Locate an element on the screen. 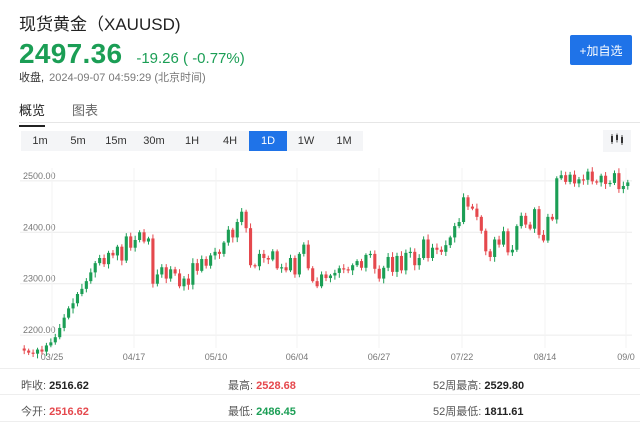 This screenshot has width=640, height=425. stat-label: 最低: is located at coordinates (241, 412).